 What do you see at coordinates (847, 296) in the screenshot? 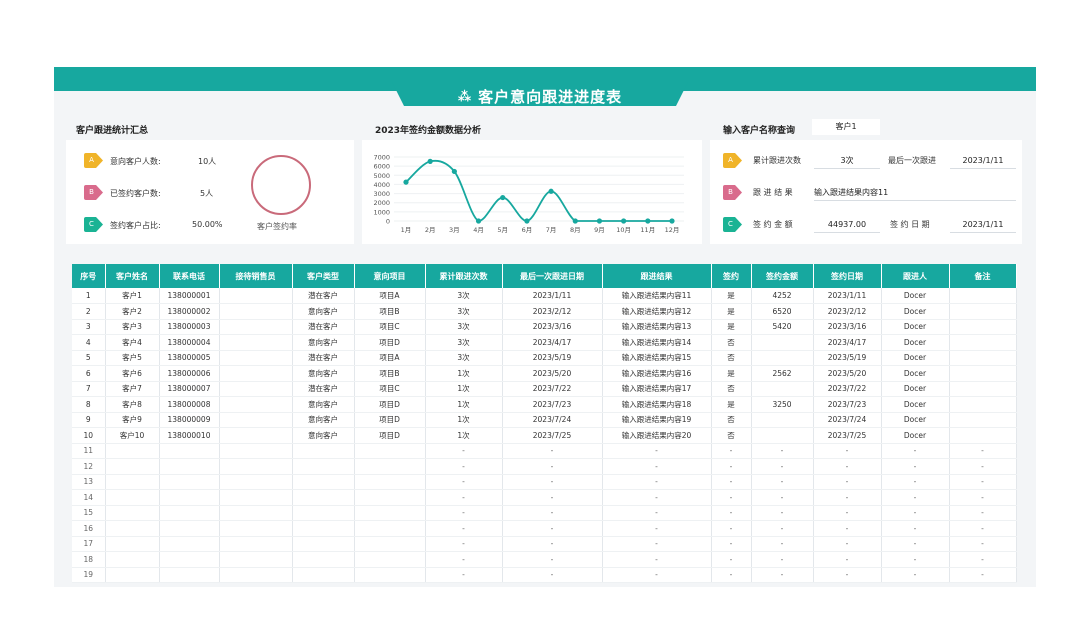
I see `table-cell: 2023/1/11` at bounding box center [847, 296].